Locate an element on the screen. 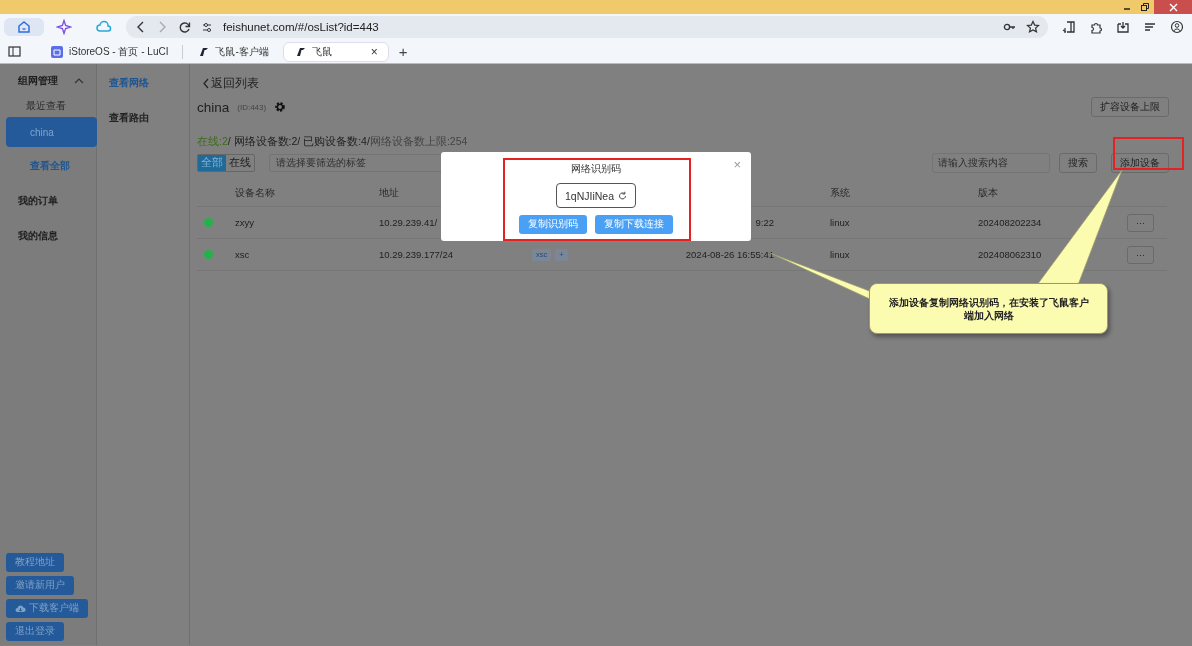 This screenshot has height=646, width=1192. sidebar-button: 下载客户端 is located at coordinates (47, 608).